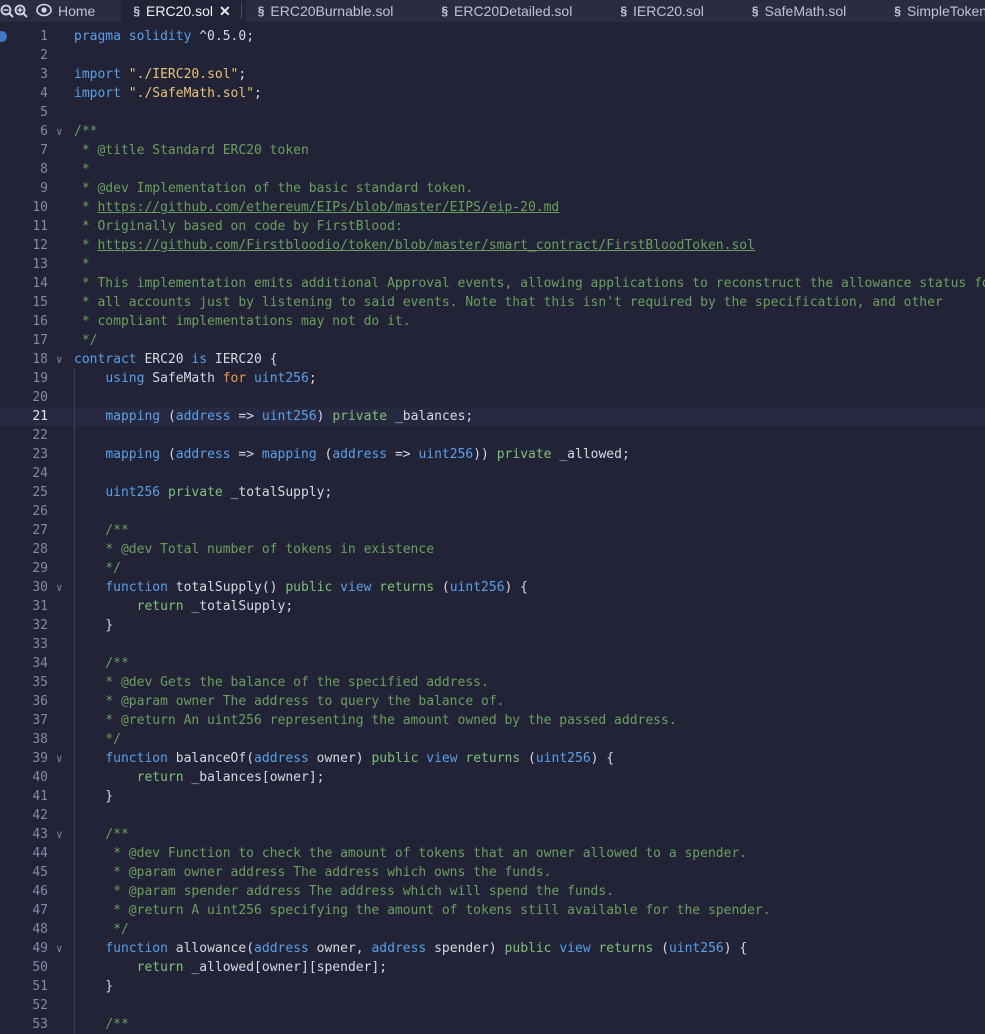  I want to click on code-line: 34 /**, so click(492, 663).